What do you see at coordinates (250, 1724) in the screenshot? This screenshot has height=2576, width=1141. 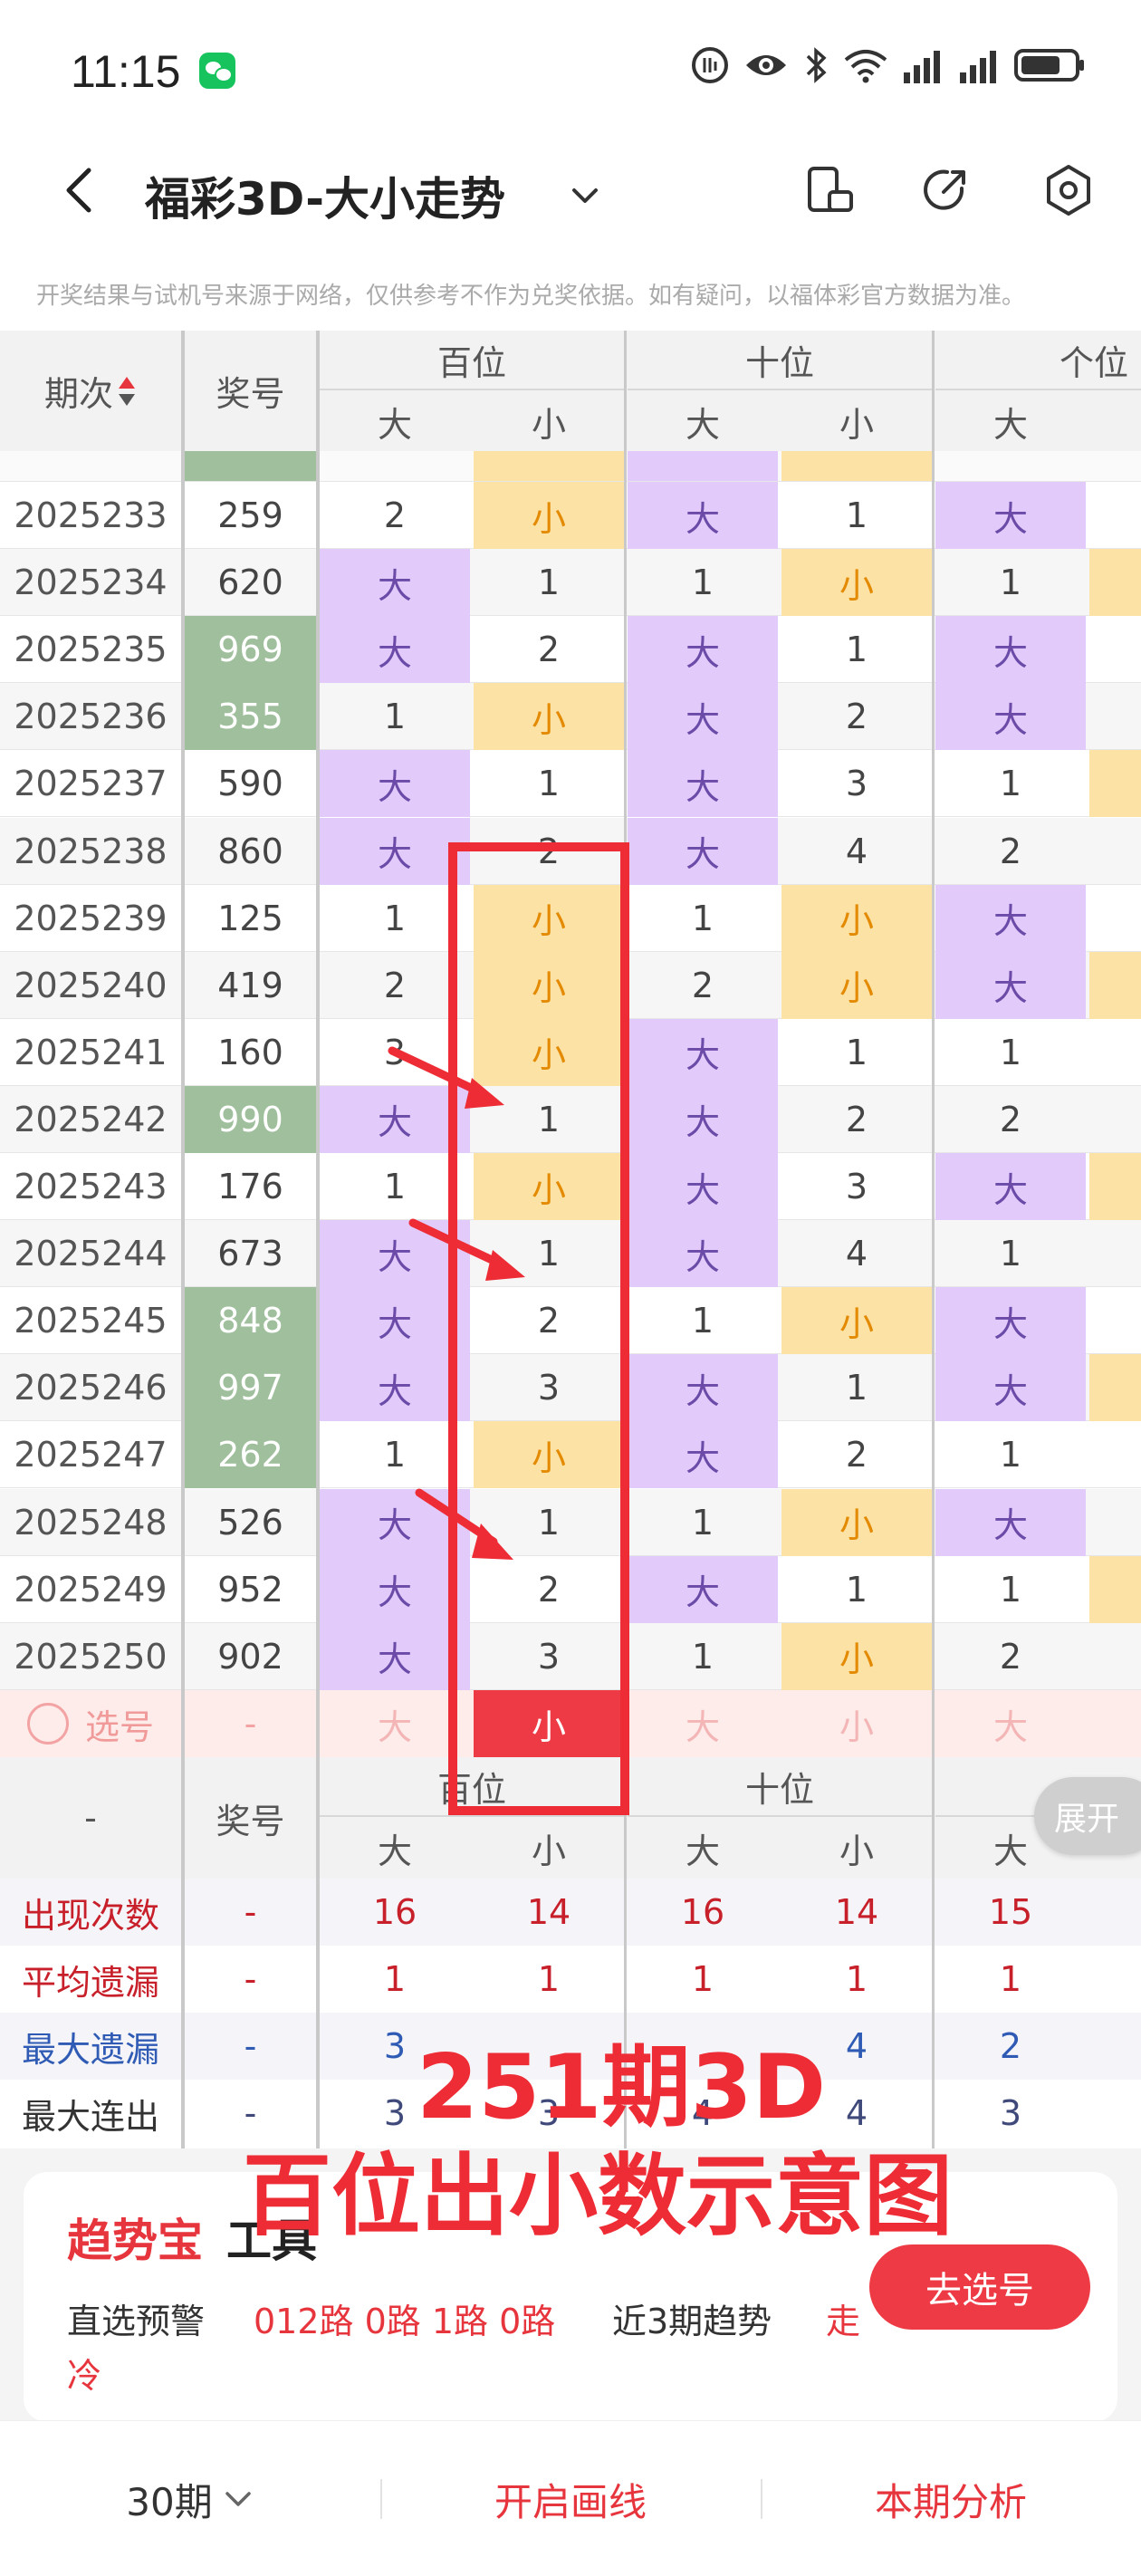 I see `select-number-dash: -` at bounding box center [250, 1724].